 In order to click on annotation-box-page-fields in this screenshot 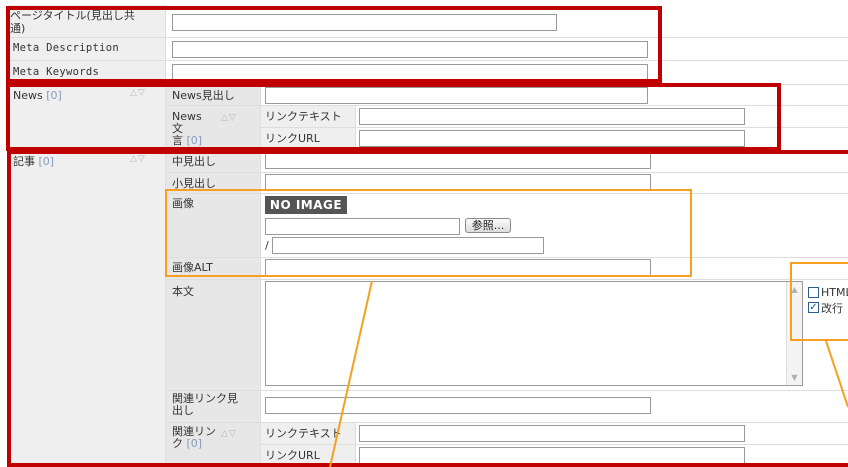, I will do `click(334, 44)`.